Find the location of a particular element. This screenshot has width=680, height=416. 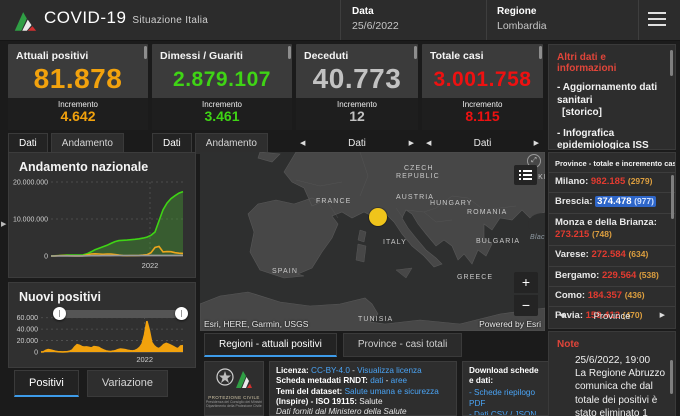

note-title: Note is located at coordinates (568, 344).